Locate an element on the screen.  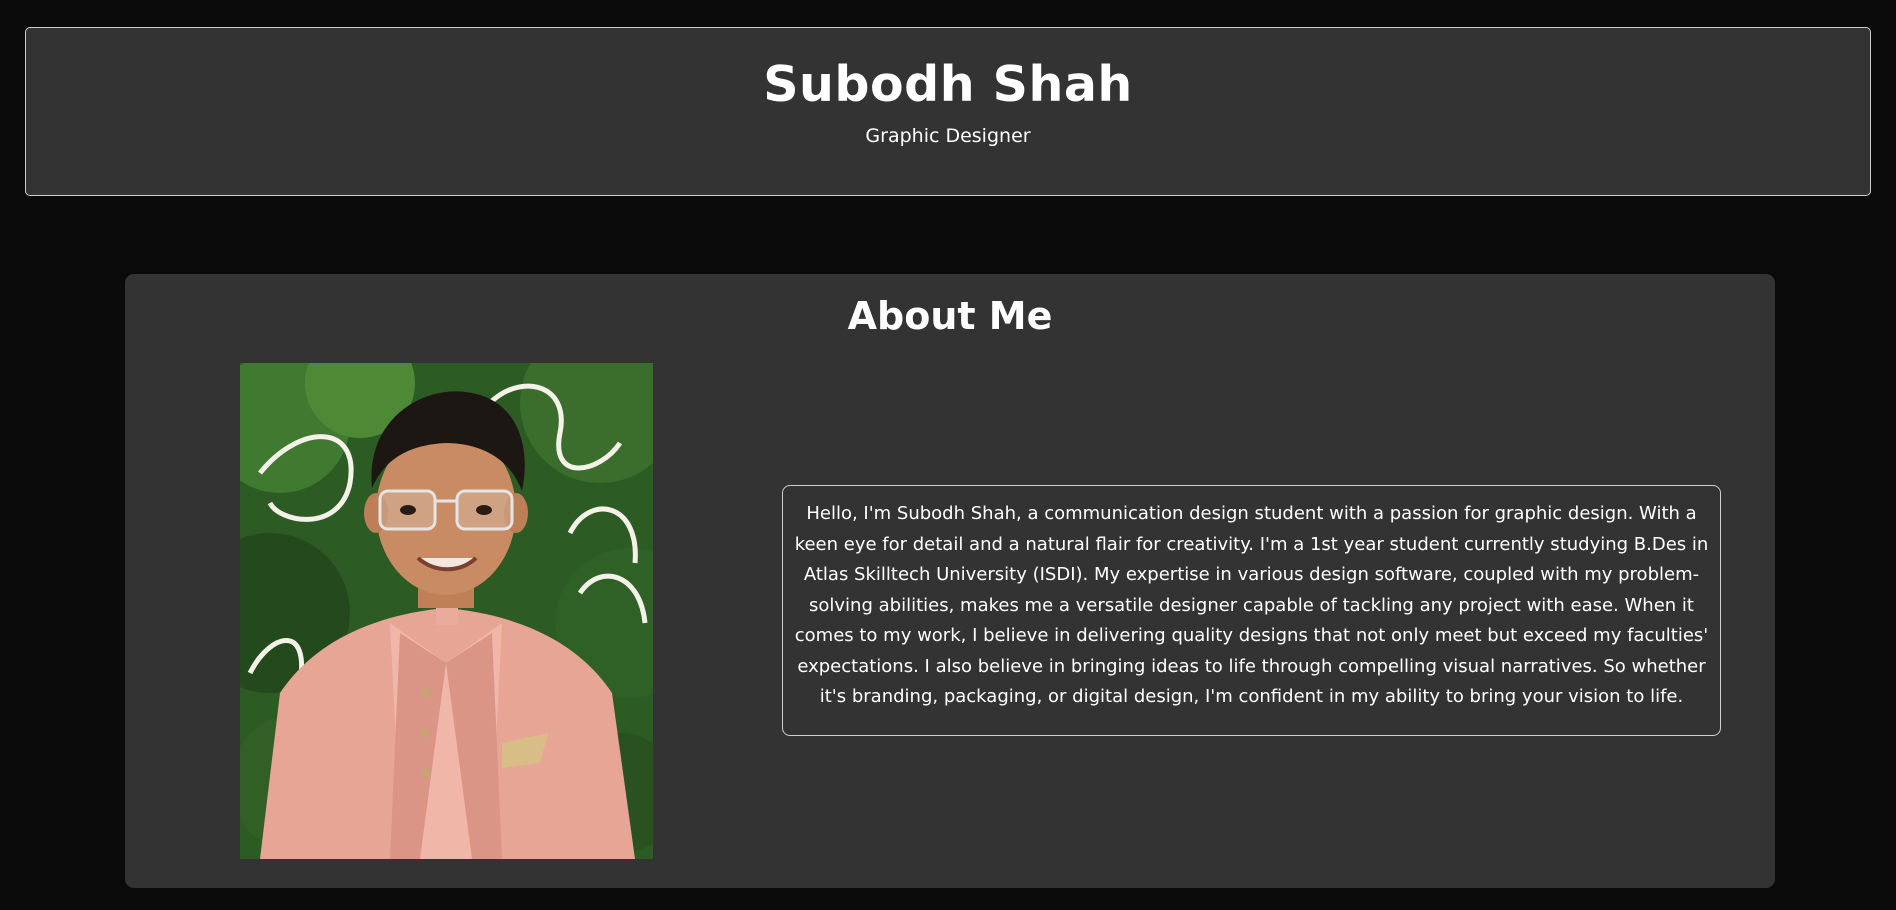
page-subtitle: Graphic Designer is located at coordinates (948, 135).